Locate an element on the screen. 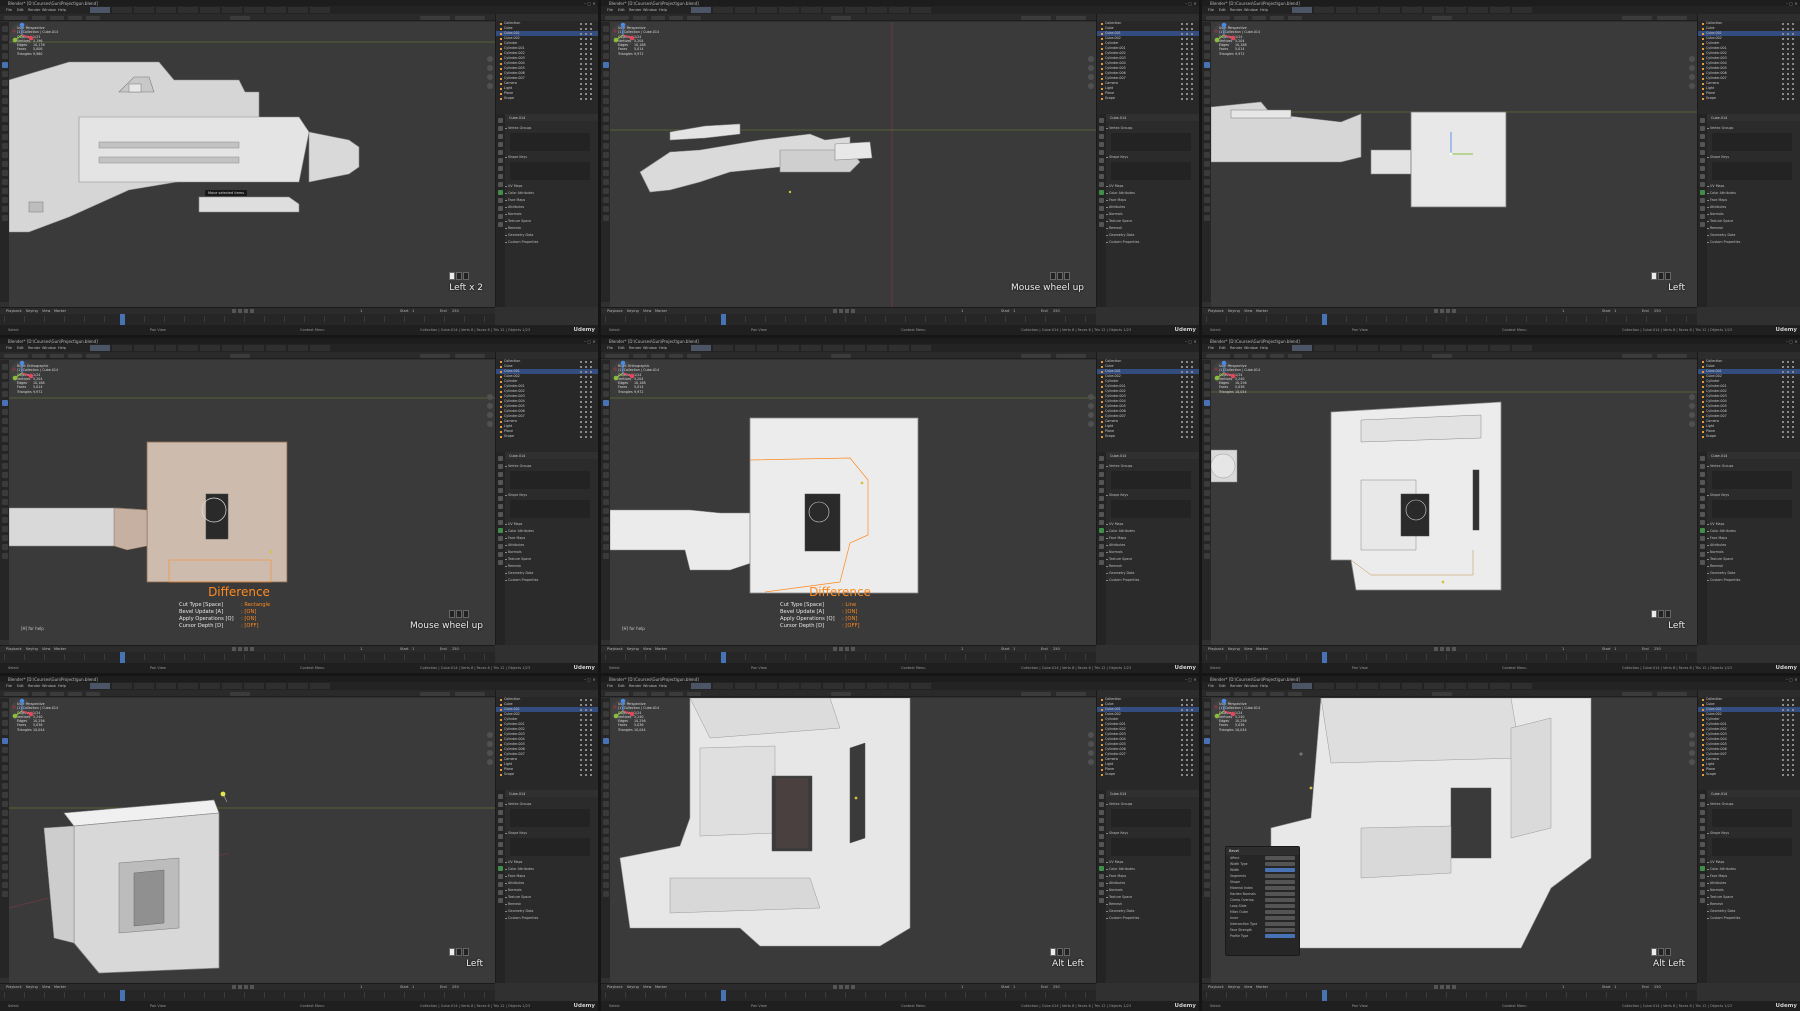  tab-layout is located at coordinates (701, 686).